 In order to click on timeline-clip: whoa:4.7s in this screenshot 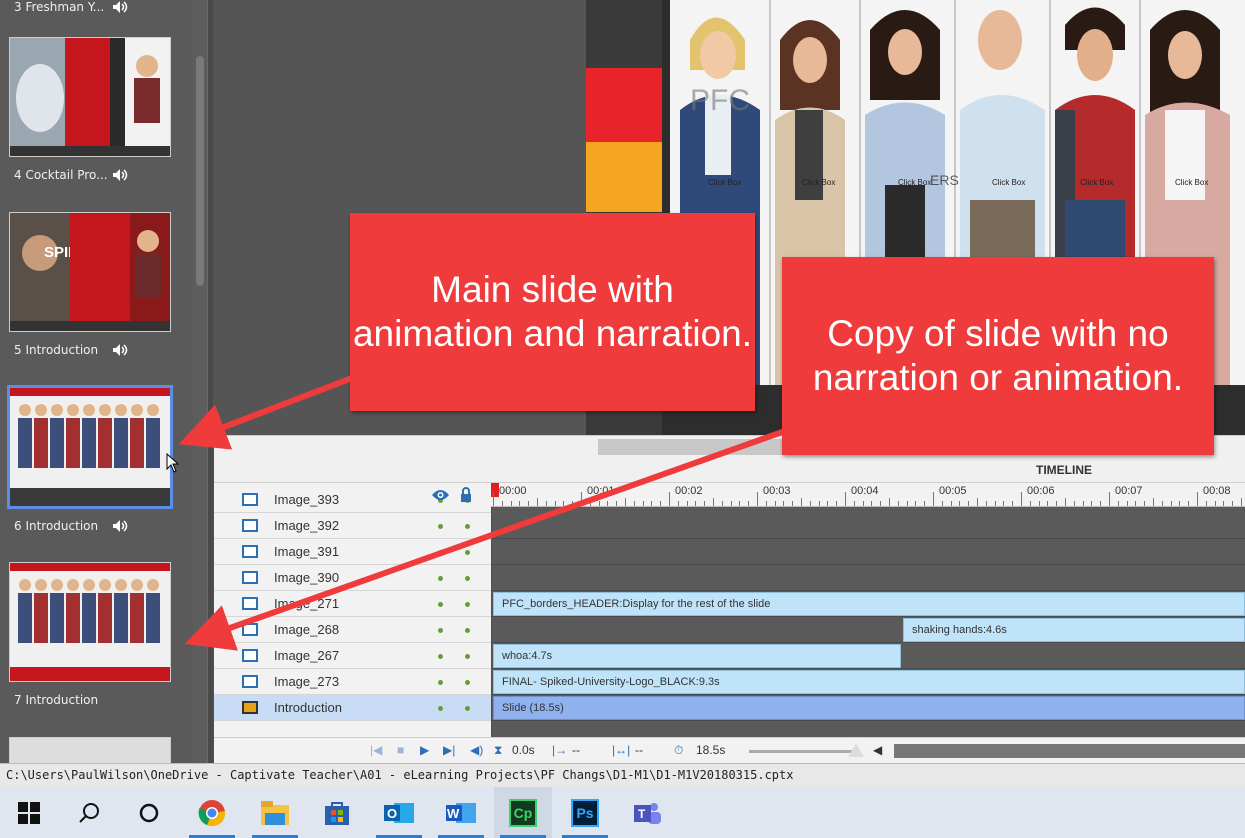, I will do `click(697, 656)`.